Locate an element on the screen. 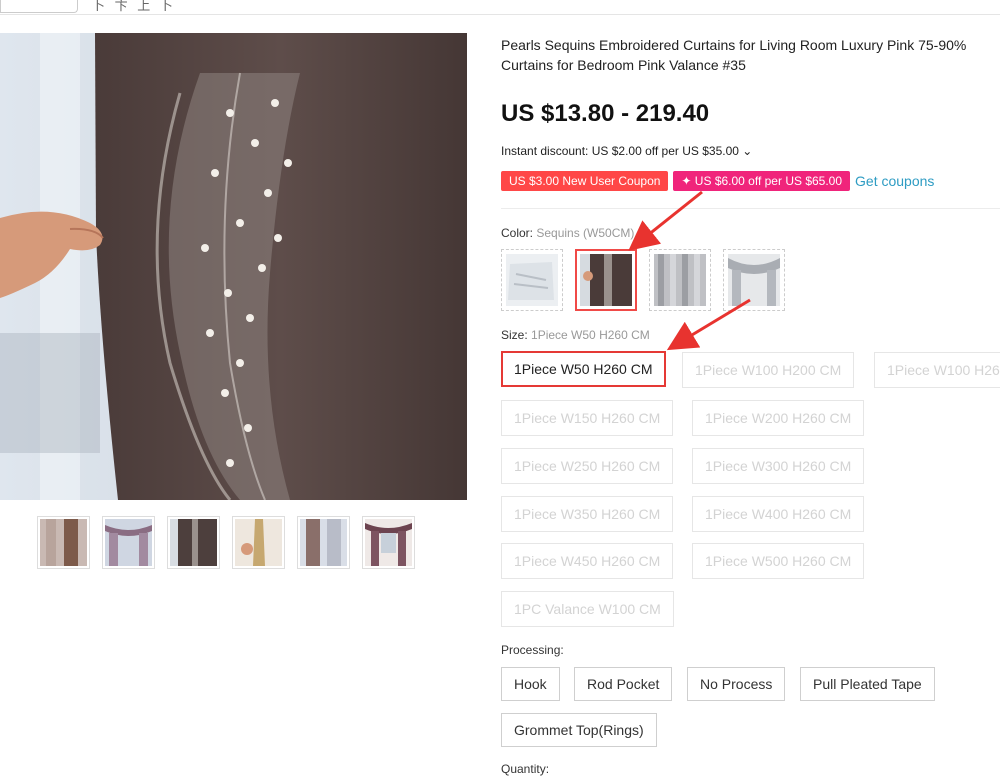  quantity-label: Quantity: is located at coordinates (525, 769).